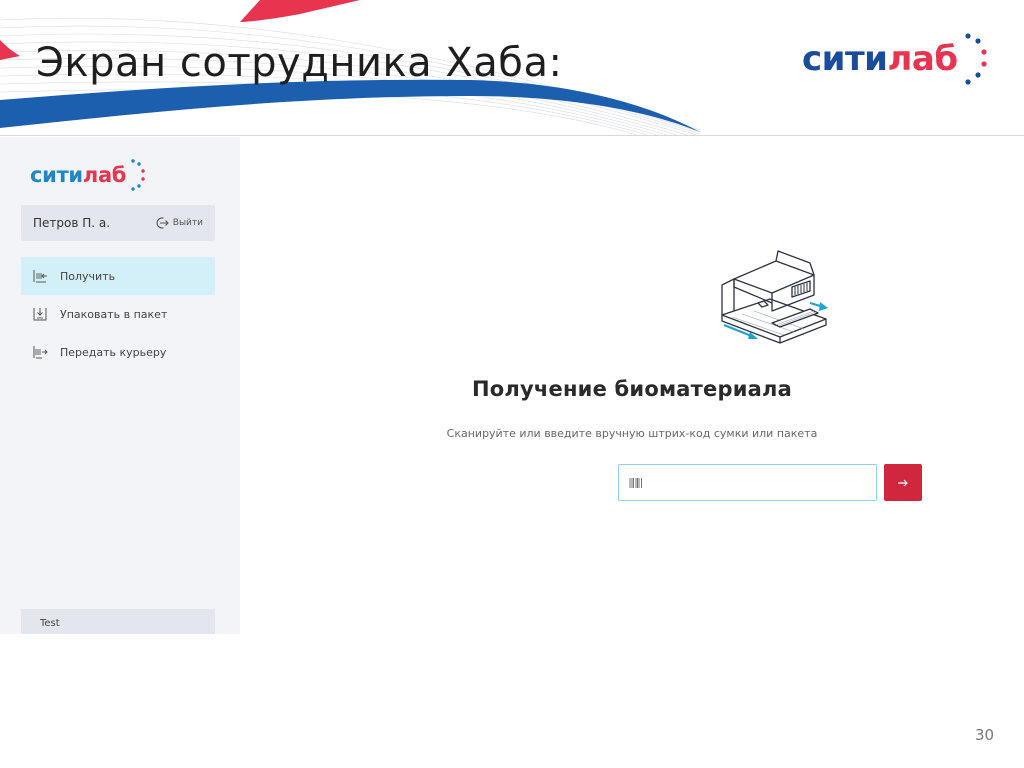  I want to click on user-panel: Петров П. а. Выйти, so click(118, 223).